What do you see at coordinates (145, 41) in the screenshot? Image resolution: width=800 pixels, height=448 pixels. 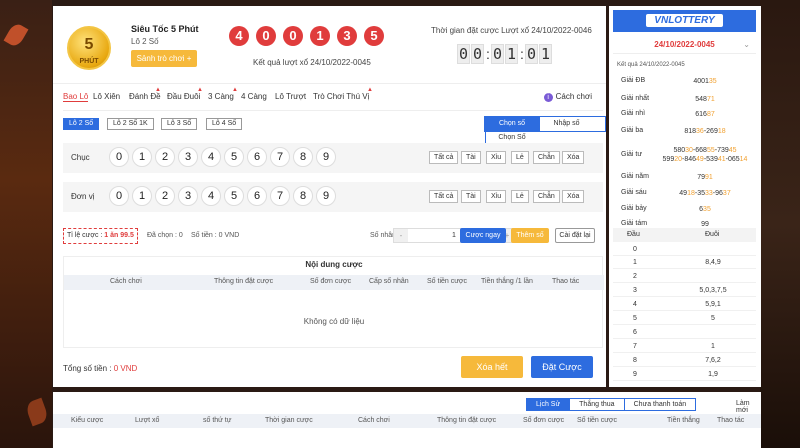 I see `game-subtitle: Lô 2 Số` at bounding box center [145, 41].